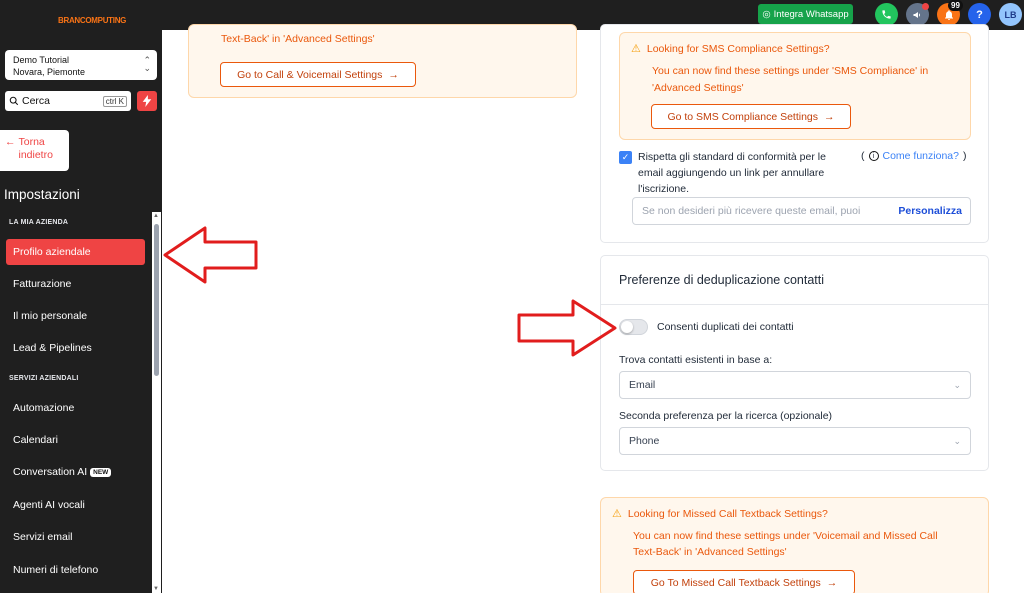 The width and height of the screenshot is (1024, 593). I want to click on email-compliance-checkbox: ✓, so click(625, 157).